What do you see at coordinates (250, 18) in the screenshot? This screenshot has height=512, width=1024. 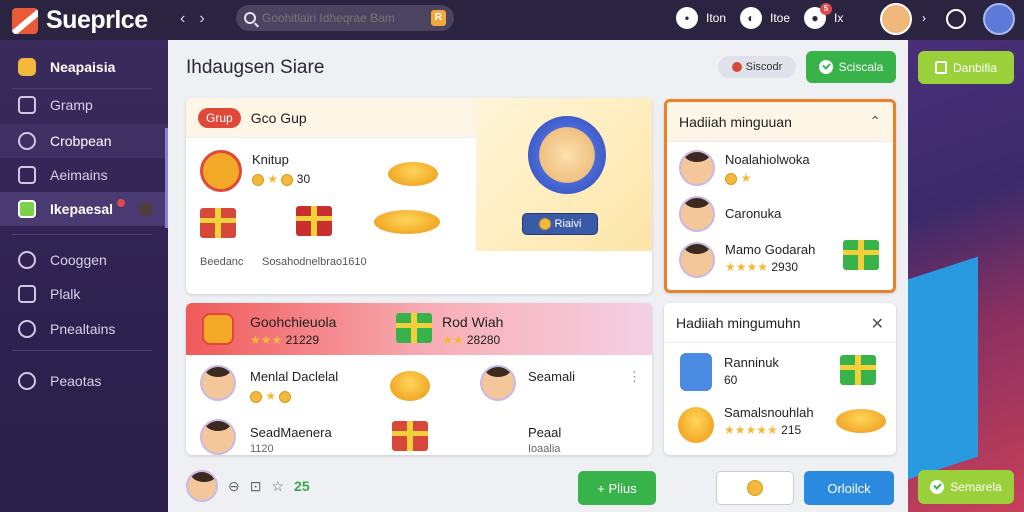 I see `search-icon` at bounding box center [250, 18].